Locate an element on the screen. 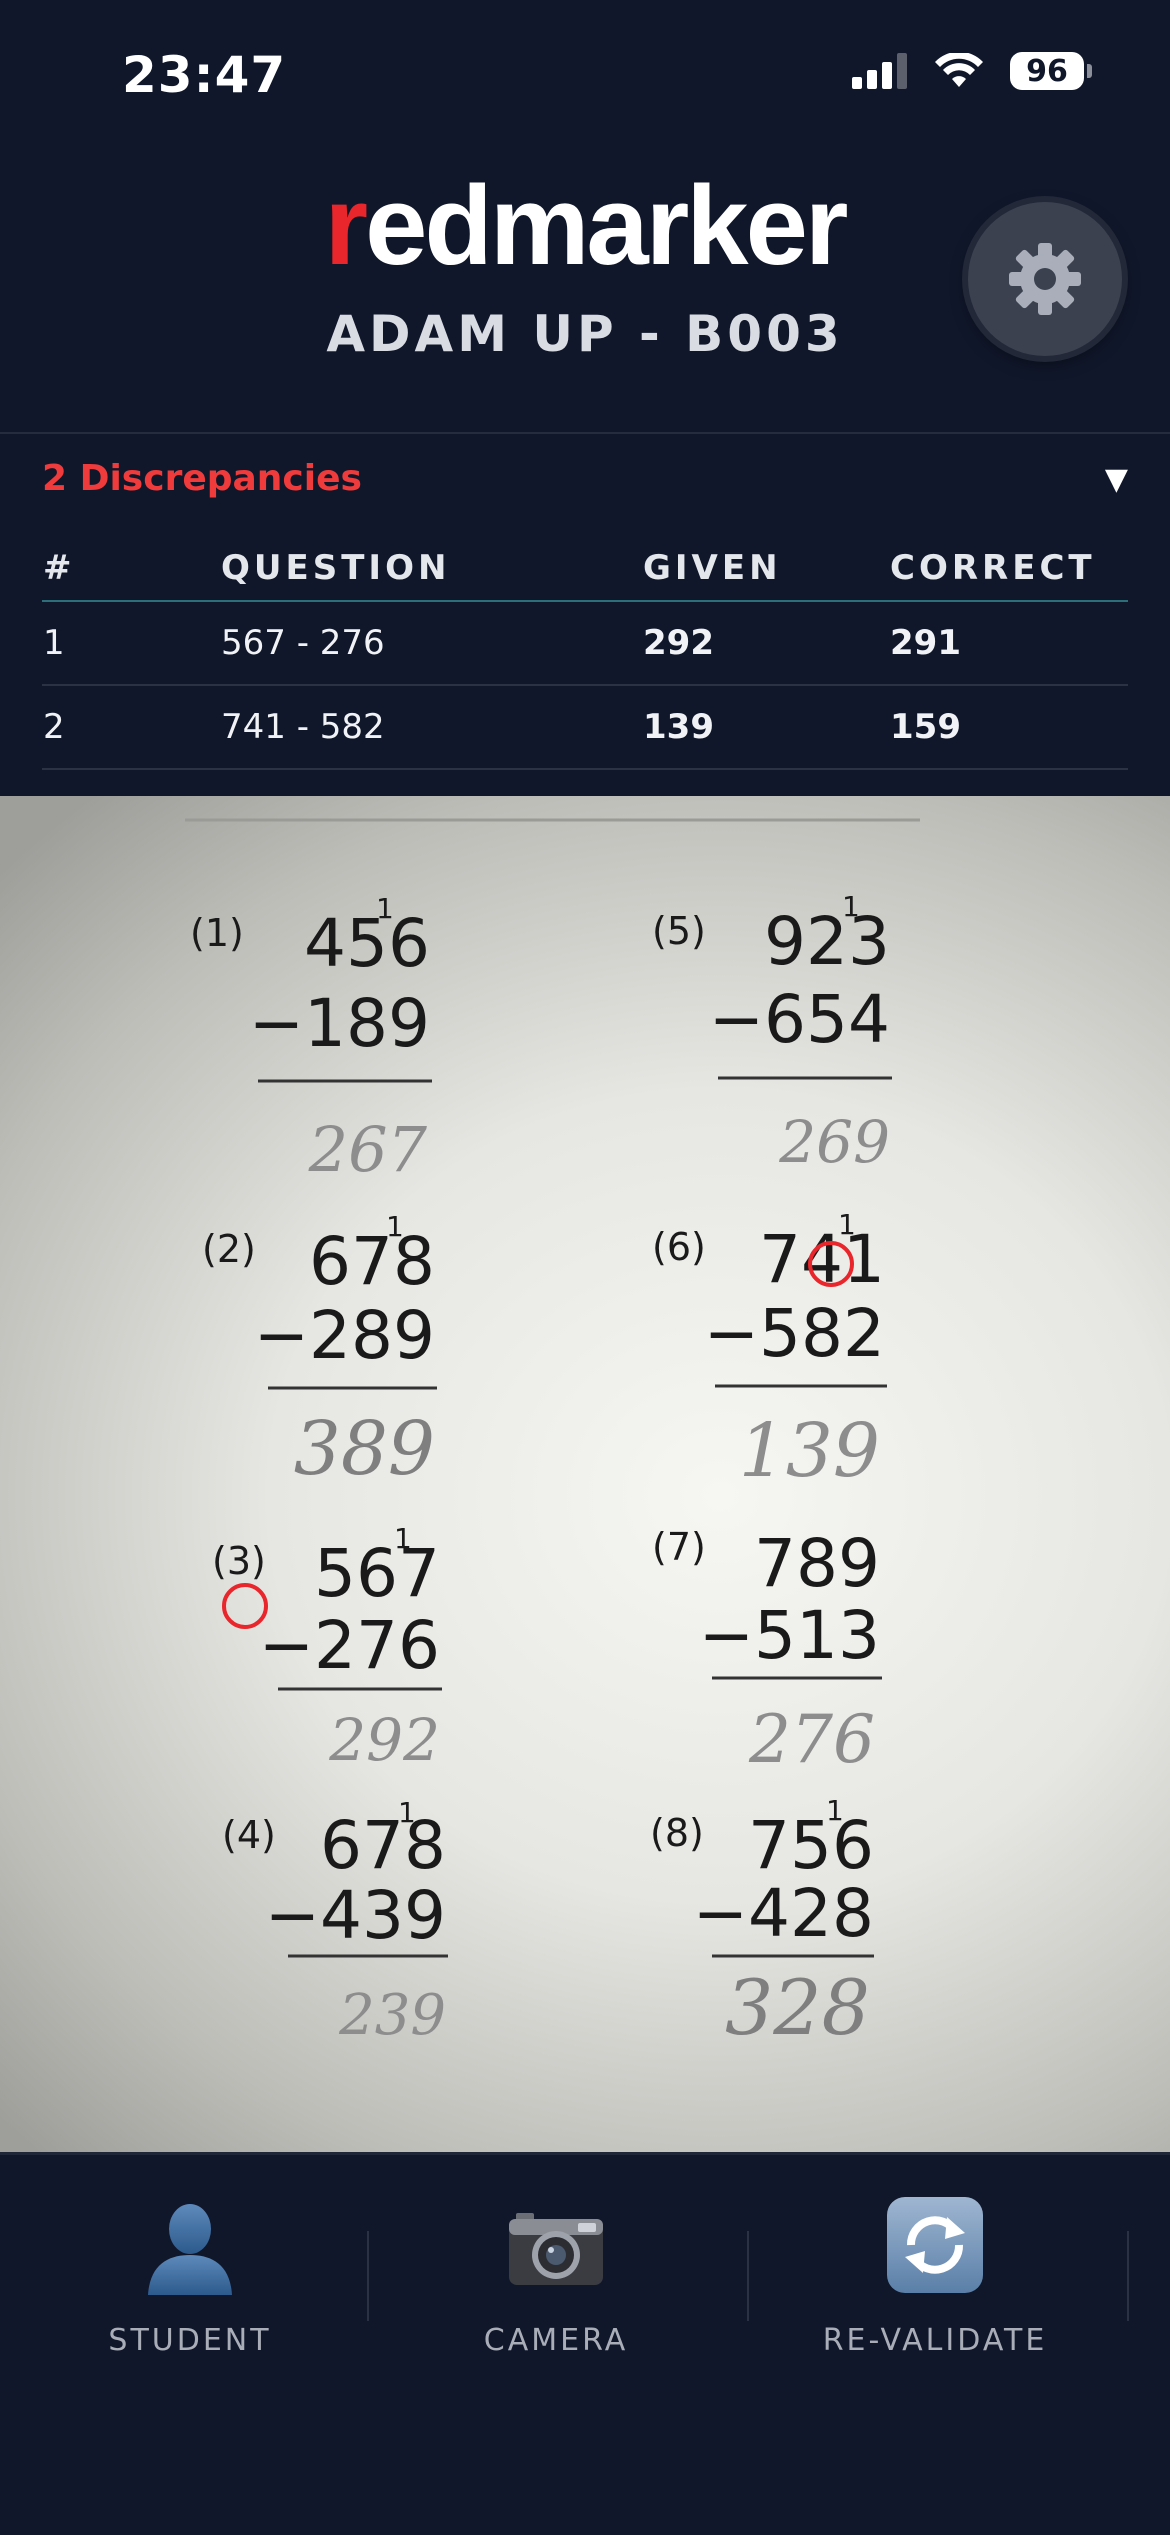  svg-text: −582 is located at coordinates (794, 1333).